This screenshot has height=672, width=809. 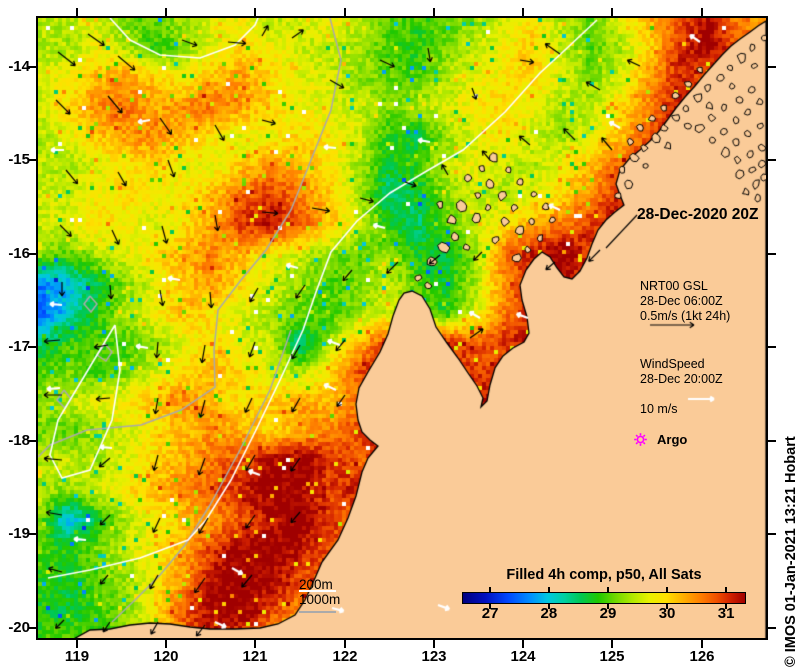 I want to click on bathy-1000m-label: 1000m, so click(x=320, y=599).